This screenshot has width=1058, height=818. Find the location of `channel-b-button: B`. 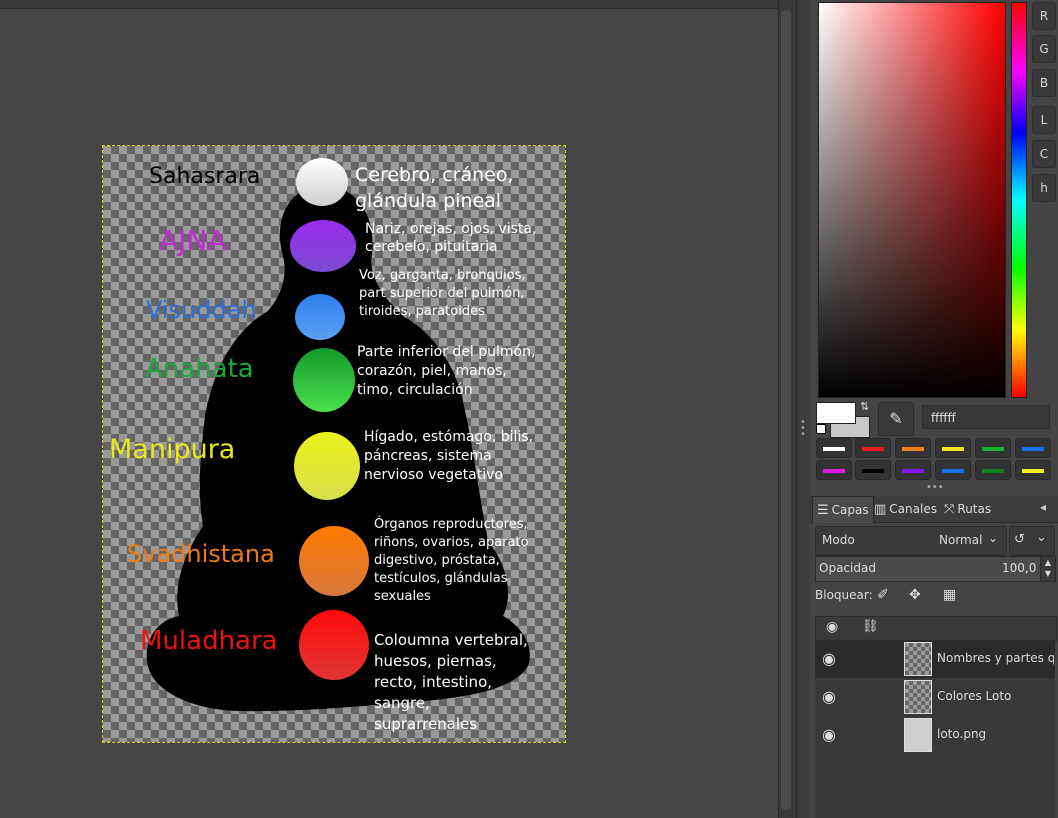

channel-b-button: B is located at coordinates (1044, 83).